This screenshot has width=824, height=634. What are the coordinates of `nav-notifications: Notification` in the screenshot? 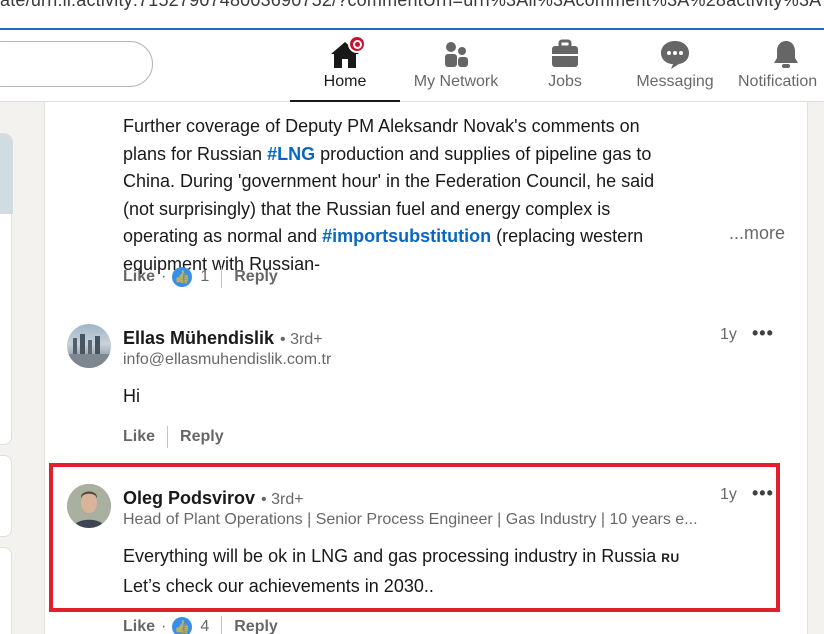 It's located at (781, 66).